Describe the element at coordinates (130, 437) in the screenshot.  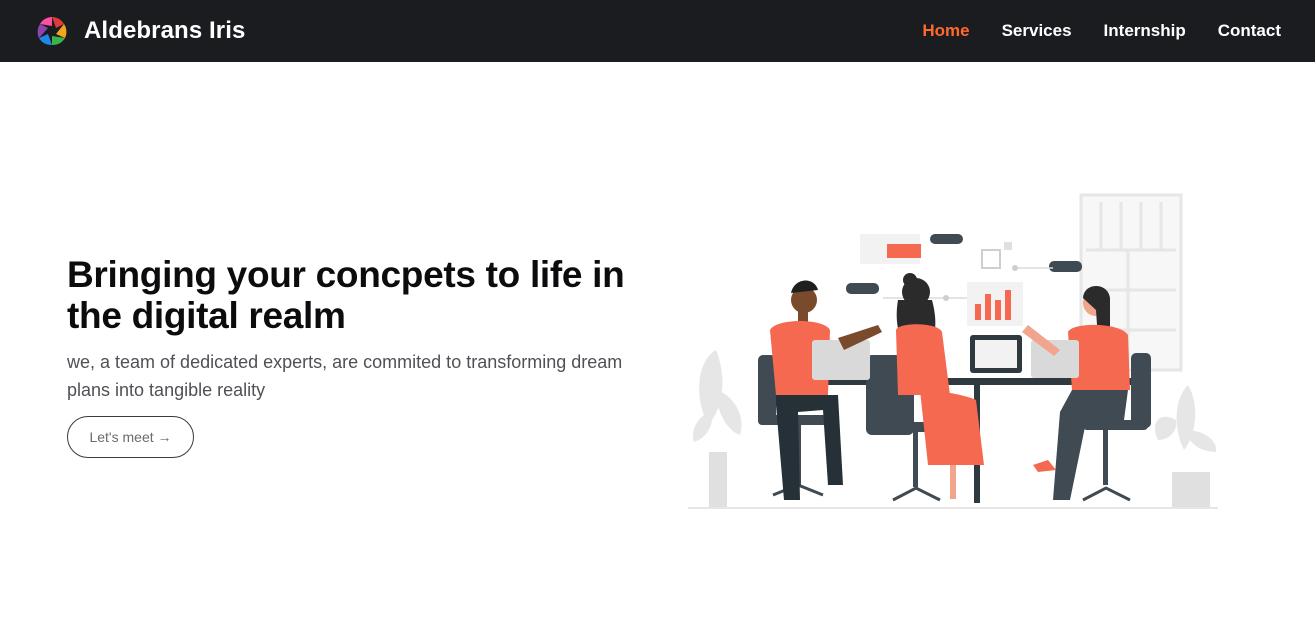
I see `lets-meet-button: Let's meet →` at that location.